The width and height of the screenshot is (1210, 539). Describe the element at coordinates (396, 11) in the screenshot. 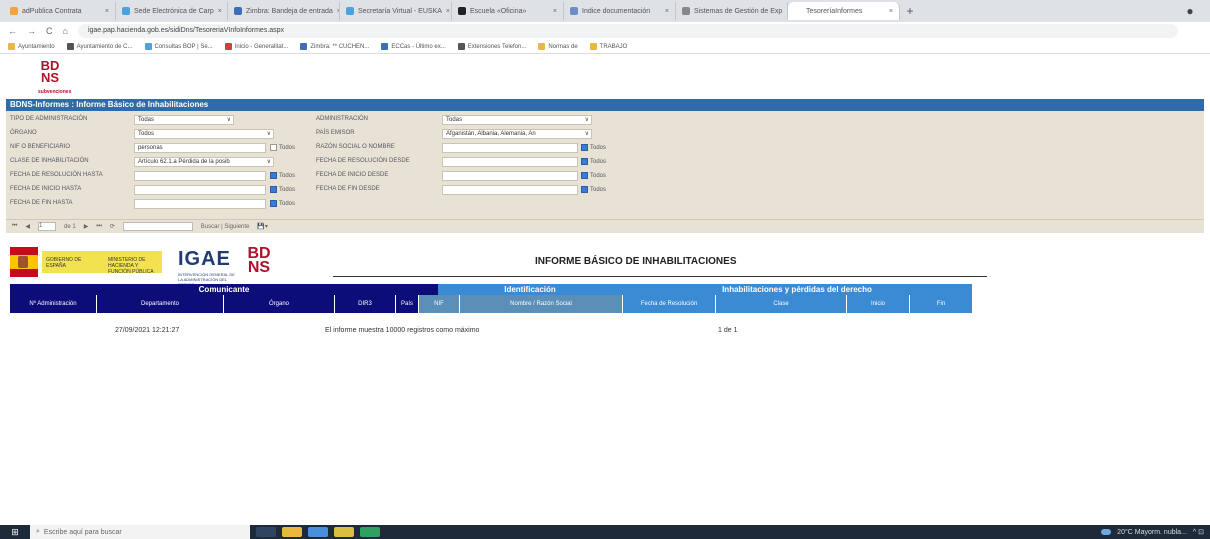

I see `browser-tab: Secretaría Virtual - EUSKA ×` at that location.